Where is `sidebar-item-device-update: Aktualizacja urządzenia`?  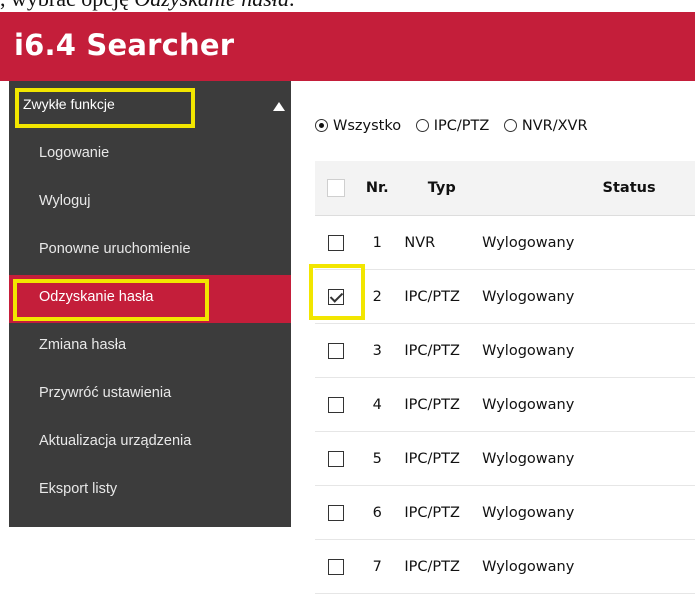
sidebar-item-device-update: Aktualizacja urządzenia is located at coordinates (150, 443).